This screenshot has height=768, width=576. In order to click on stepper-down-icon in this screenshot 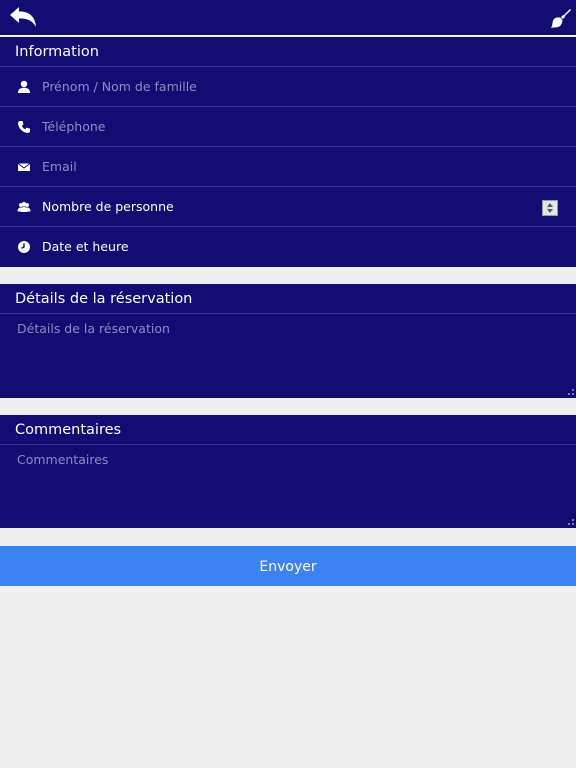, I will do `click(550, 211)`.